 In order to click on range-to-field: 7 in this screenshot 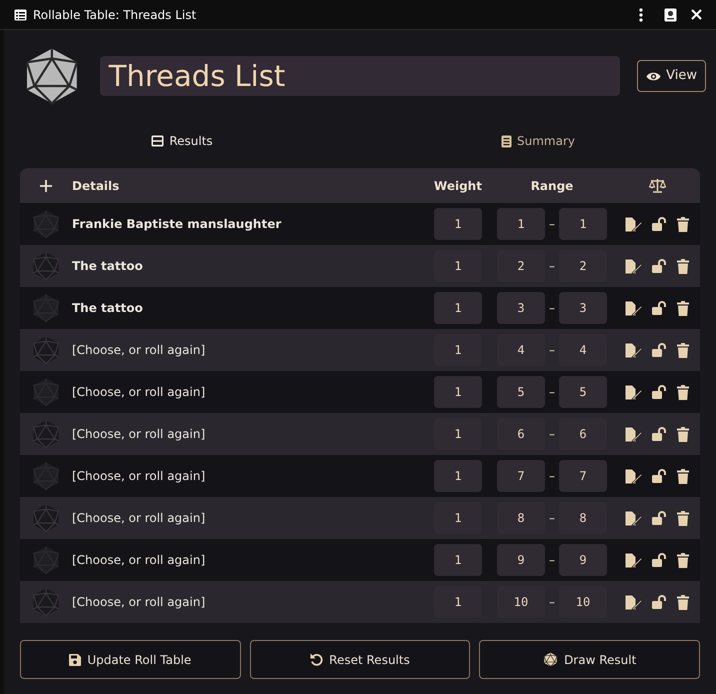, I will do `click(583, 476)`.